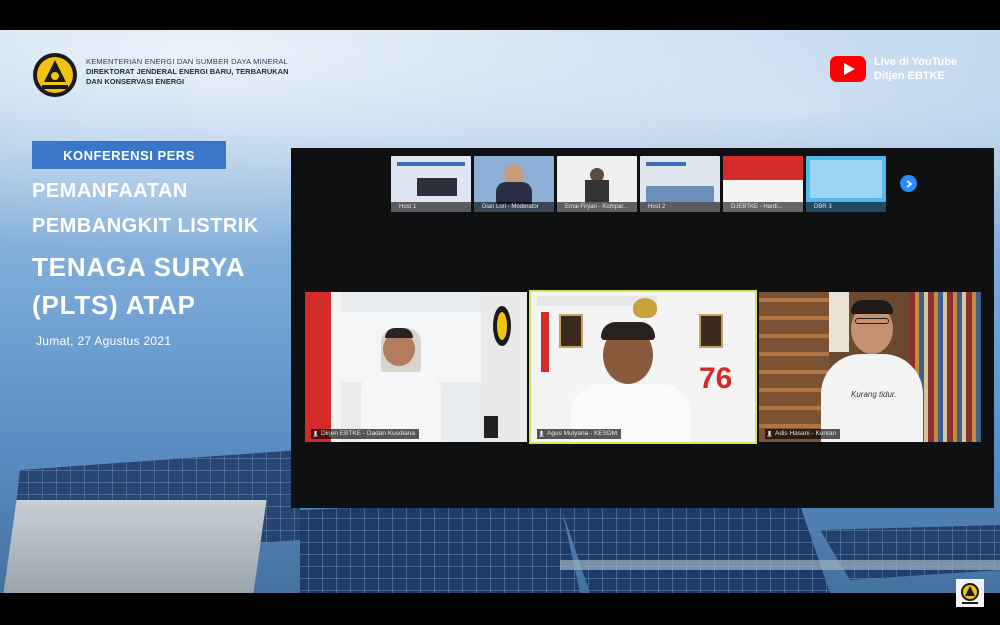 The height and width of the screenshot is (625, 1000). What do you see at coordinates (416, 367) in the screenshot?
I see `video-tile-dirjen: Dirjen EBTKE - Dadan Kusdiana` at bounding box center [416, 367].